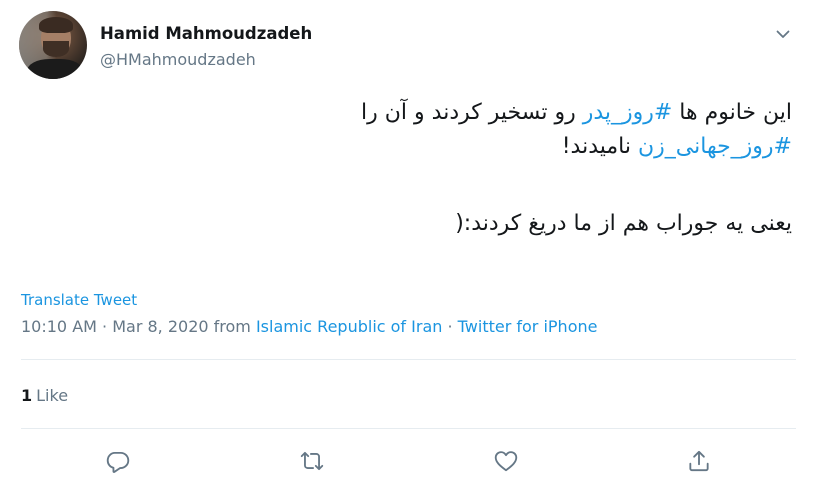 The height and width of the screenshot is (494, 816). What do you see at coordinates (56, 49) in the screenshot?
I see `avatar-beard` at bounding box center [56, 49].